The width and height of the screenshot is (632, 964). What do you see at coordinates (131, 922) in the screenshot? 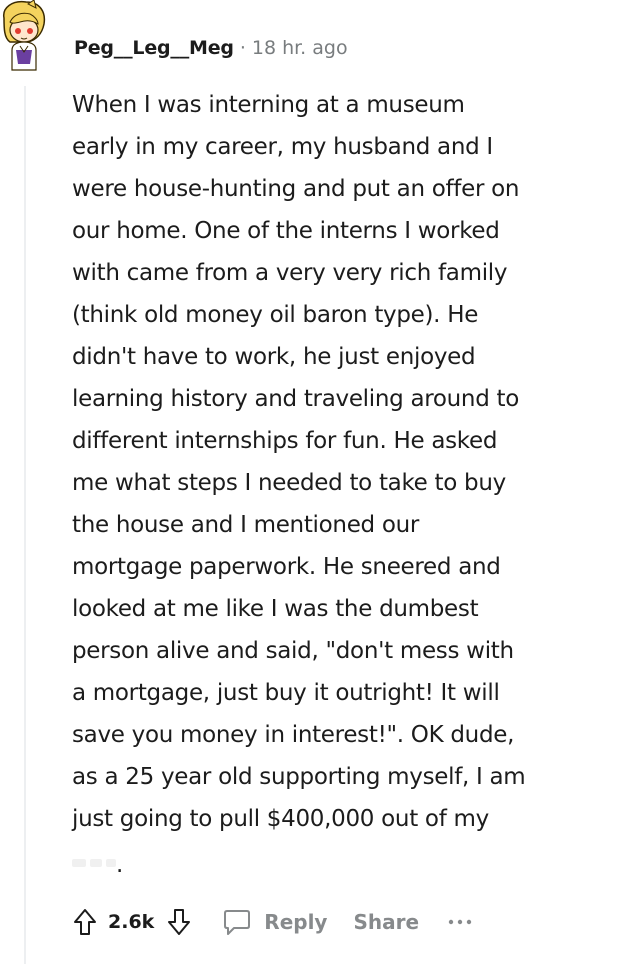
I see `vote-count: 2.6k` at bounding box center [131, 922].